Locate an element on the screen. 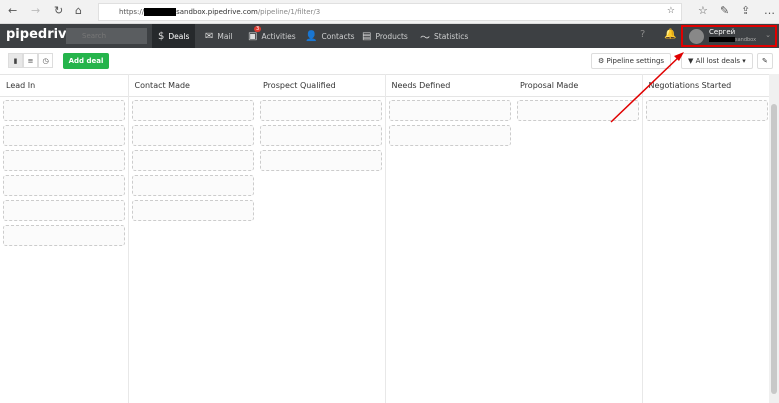 The width and height of the screenshot is (779, 403). user-menu: Сергей sandbox ⌄ is located at coordinates (729, 36).